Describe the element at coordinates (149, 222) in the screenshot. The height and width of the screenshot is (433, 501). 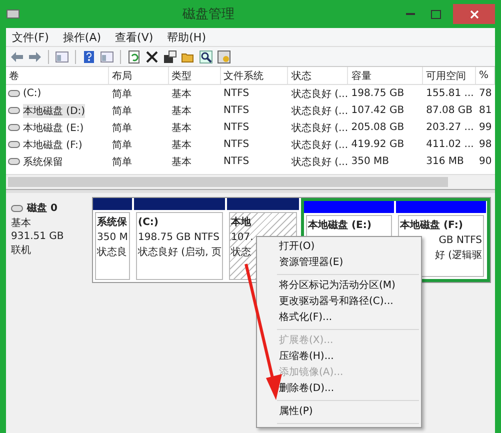
I see `partition-text: (C:)` at that location.